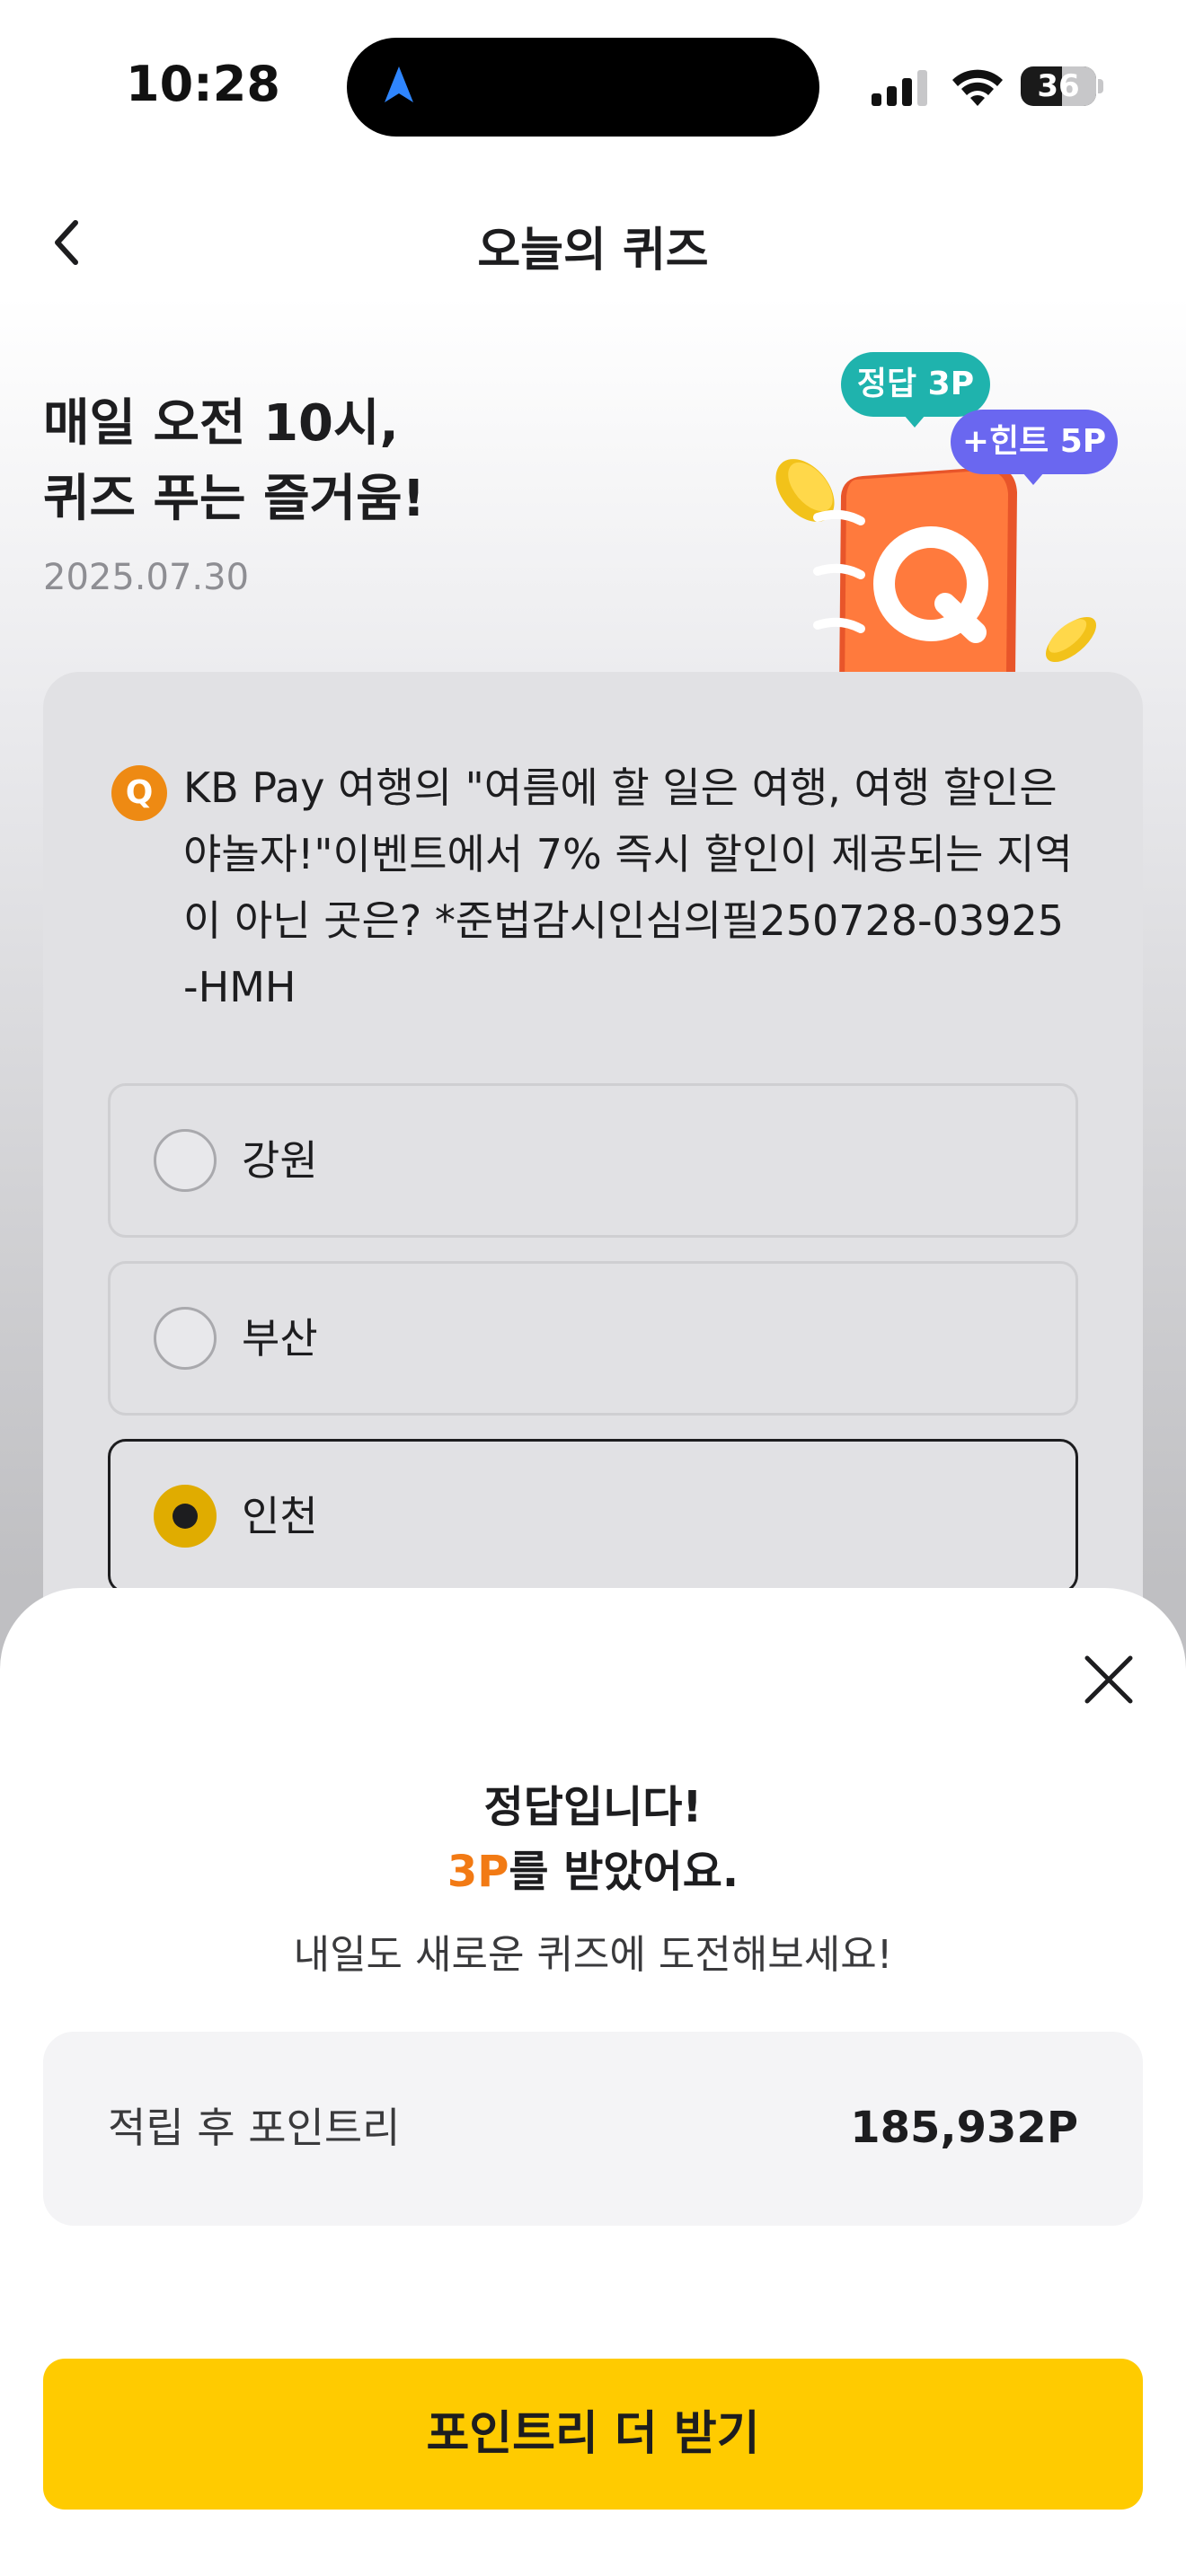 This screenshot has height=2576, width=1186. I want to click on wifi-icon, so click(977, 87).